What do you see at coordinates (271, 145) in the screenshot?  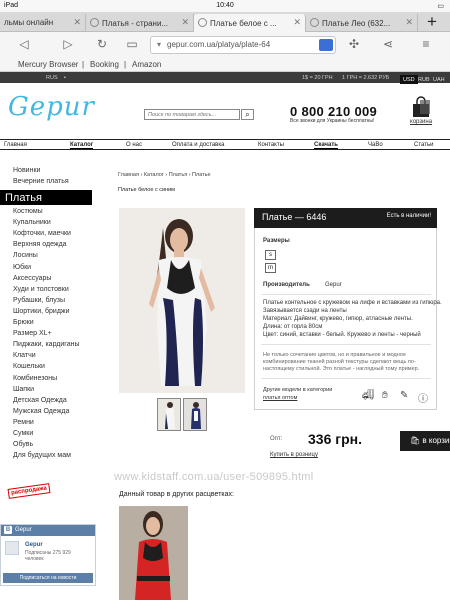 I see `menu-contacts: Контакты` at bounding box center [271, 145].